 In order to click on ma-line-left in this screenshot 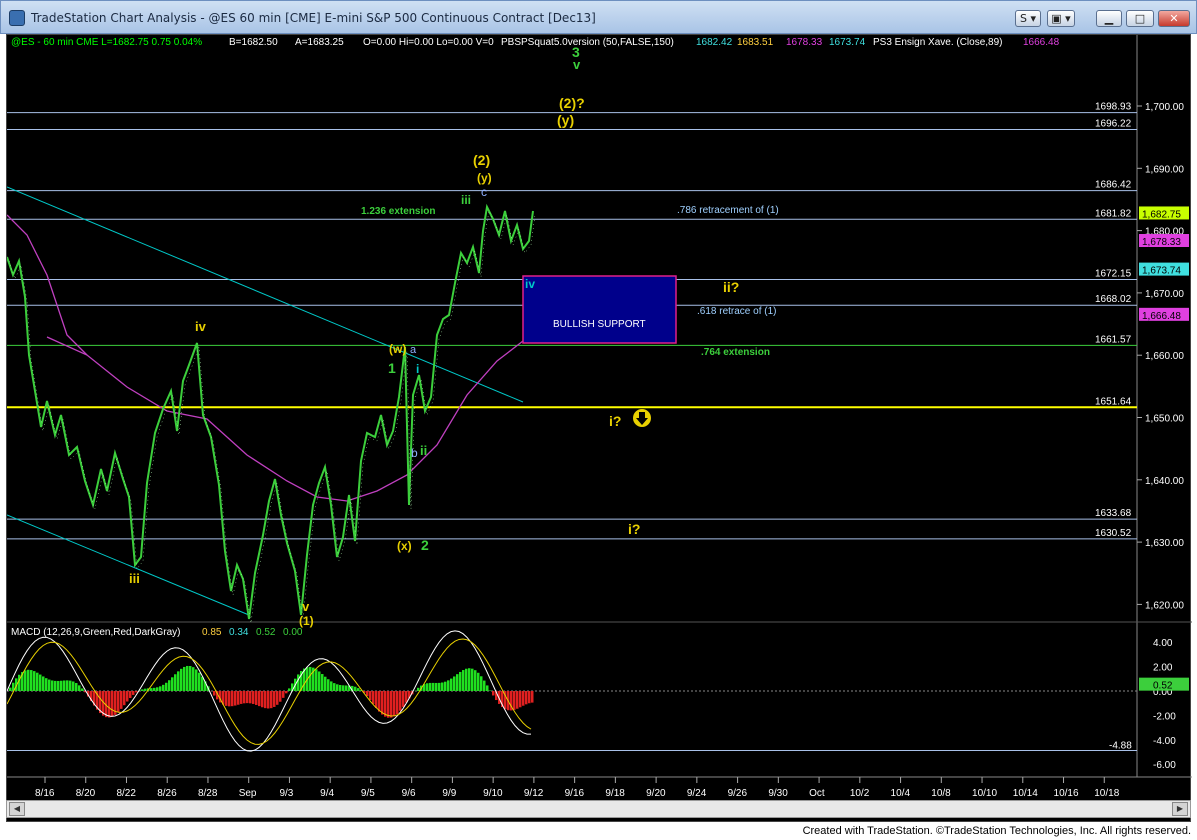, I will do `click(47, 285)`.